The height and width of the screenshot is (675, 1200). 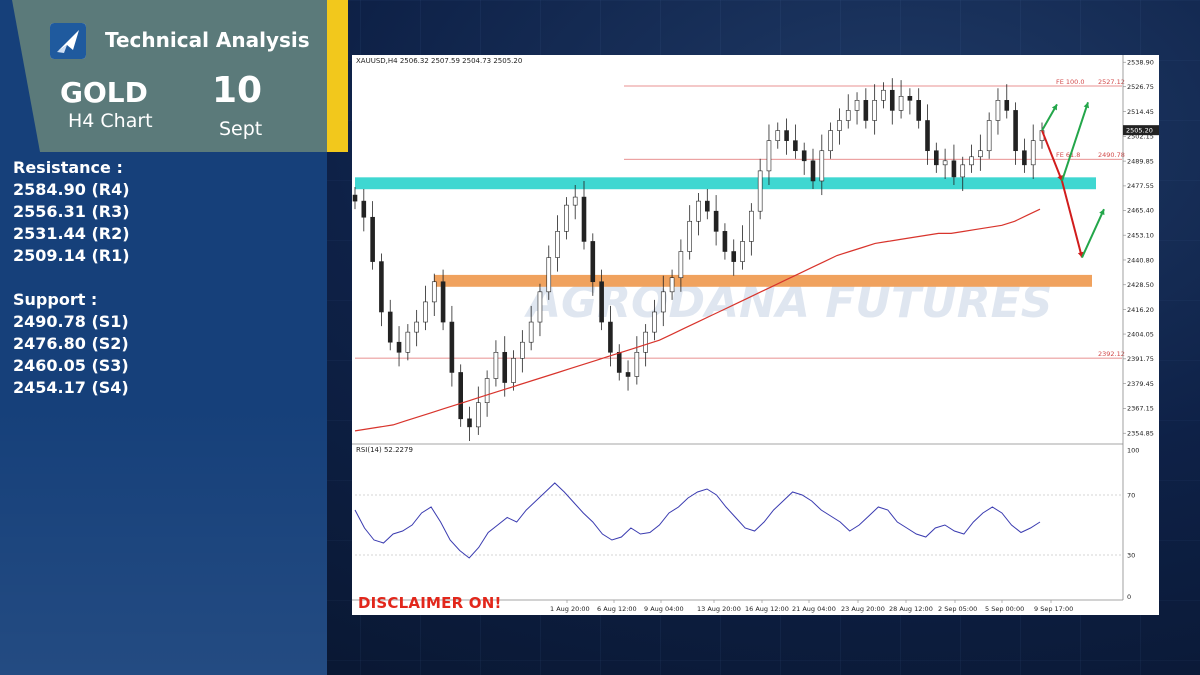 What do you see at coordinates (1140, 211) in the screenshot?
I see `y-tick-label: 2465.40` at bounding box center [1140, 211].